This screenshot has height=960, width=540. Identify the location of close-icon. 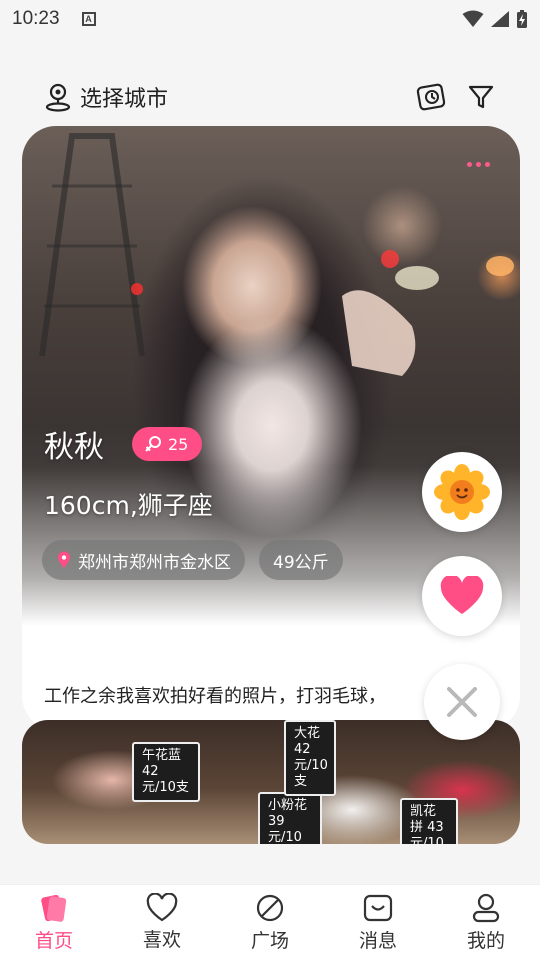
(462, 702).